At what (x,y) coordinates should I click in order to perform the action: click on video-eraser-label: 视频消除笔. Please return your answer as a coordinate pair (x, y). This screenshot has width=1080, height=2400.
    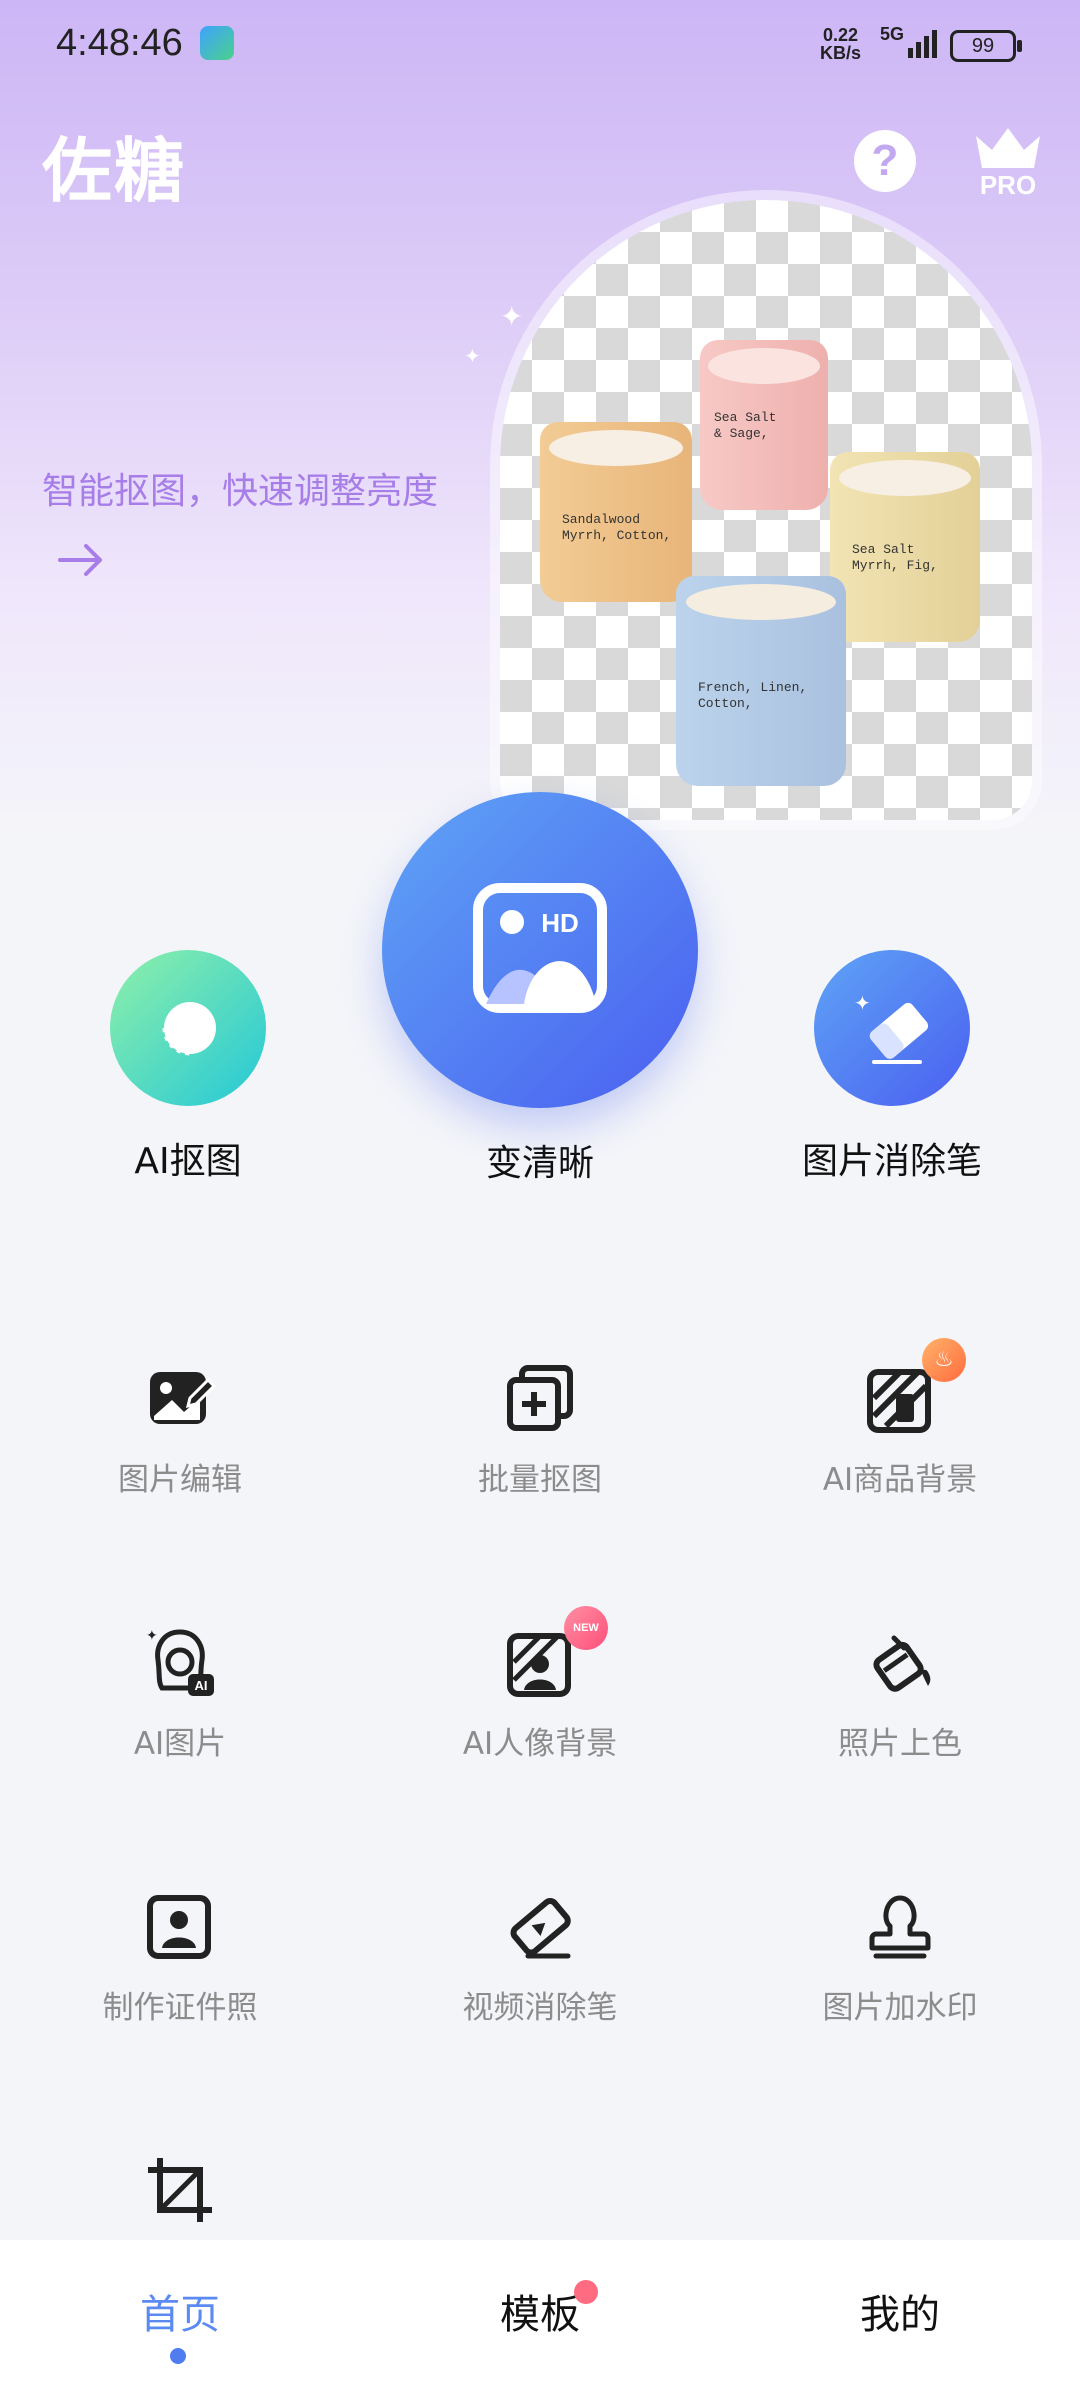
    Looking at the image, I should click on (540, 2008).